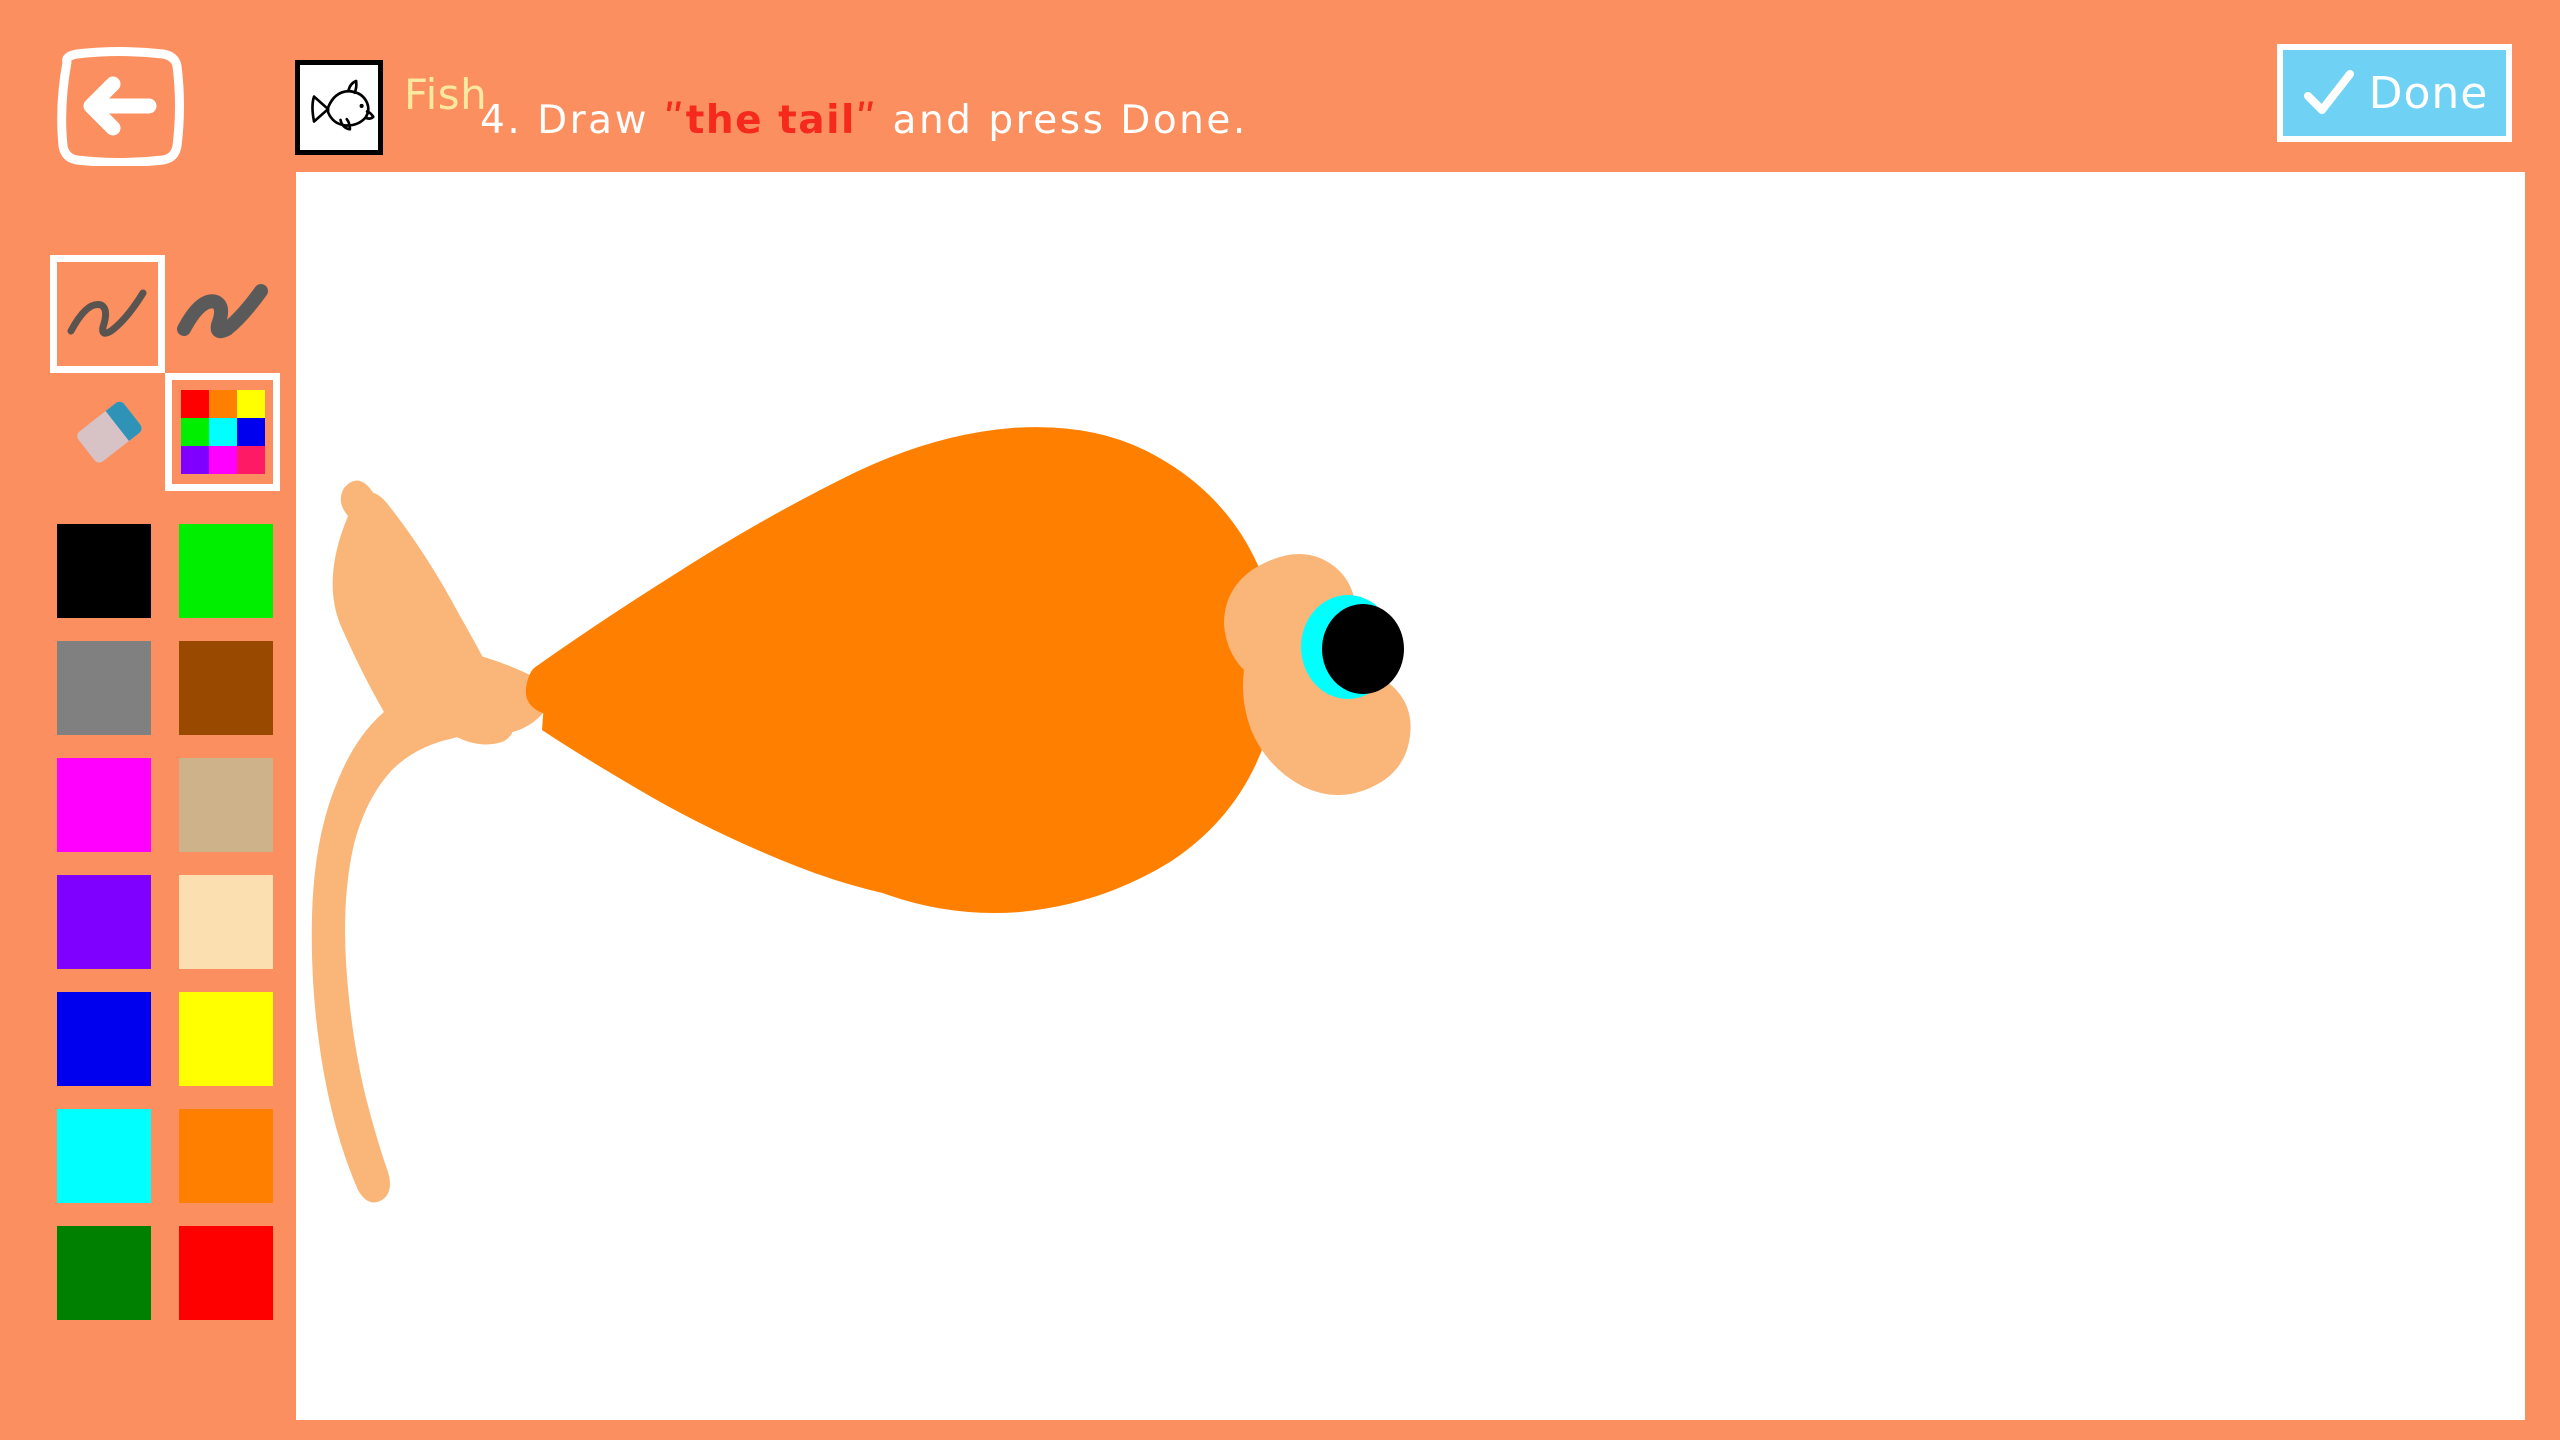  Describe the element at coordinates (104, 804) in the screenshot. I see `swatch-magenta` at that location.